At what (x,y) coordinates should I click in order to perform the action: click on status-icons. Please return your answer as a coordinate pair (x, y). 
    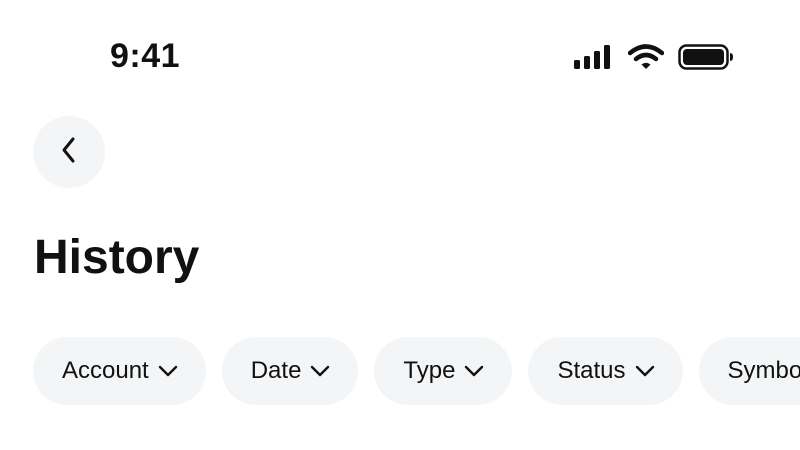
    Looking at the image, I should click on (654, 57).